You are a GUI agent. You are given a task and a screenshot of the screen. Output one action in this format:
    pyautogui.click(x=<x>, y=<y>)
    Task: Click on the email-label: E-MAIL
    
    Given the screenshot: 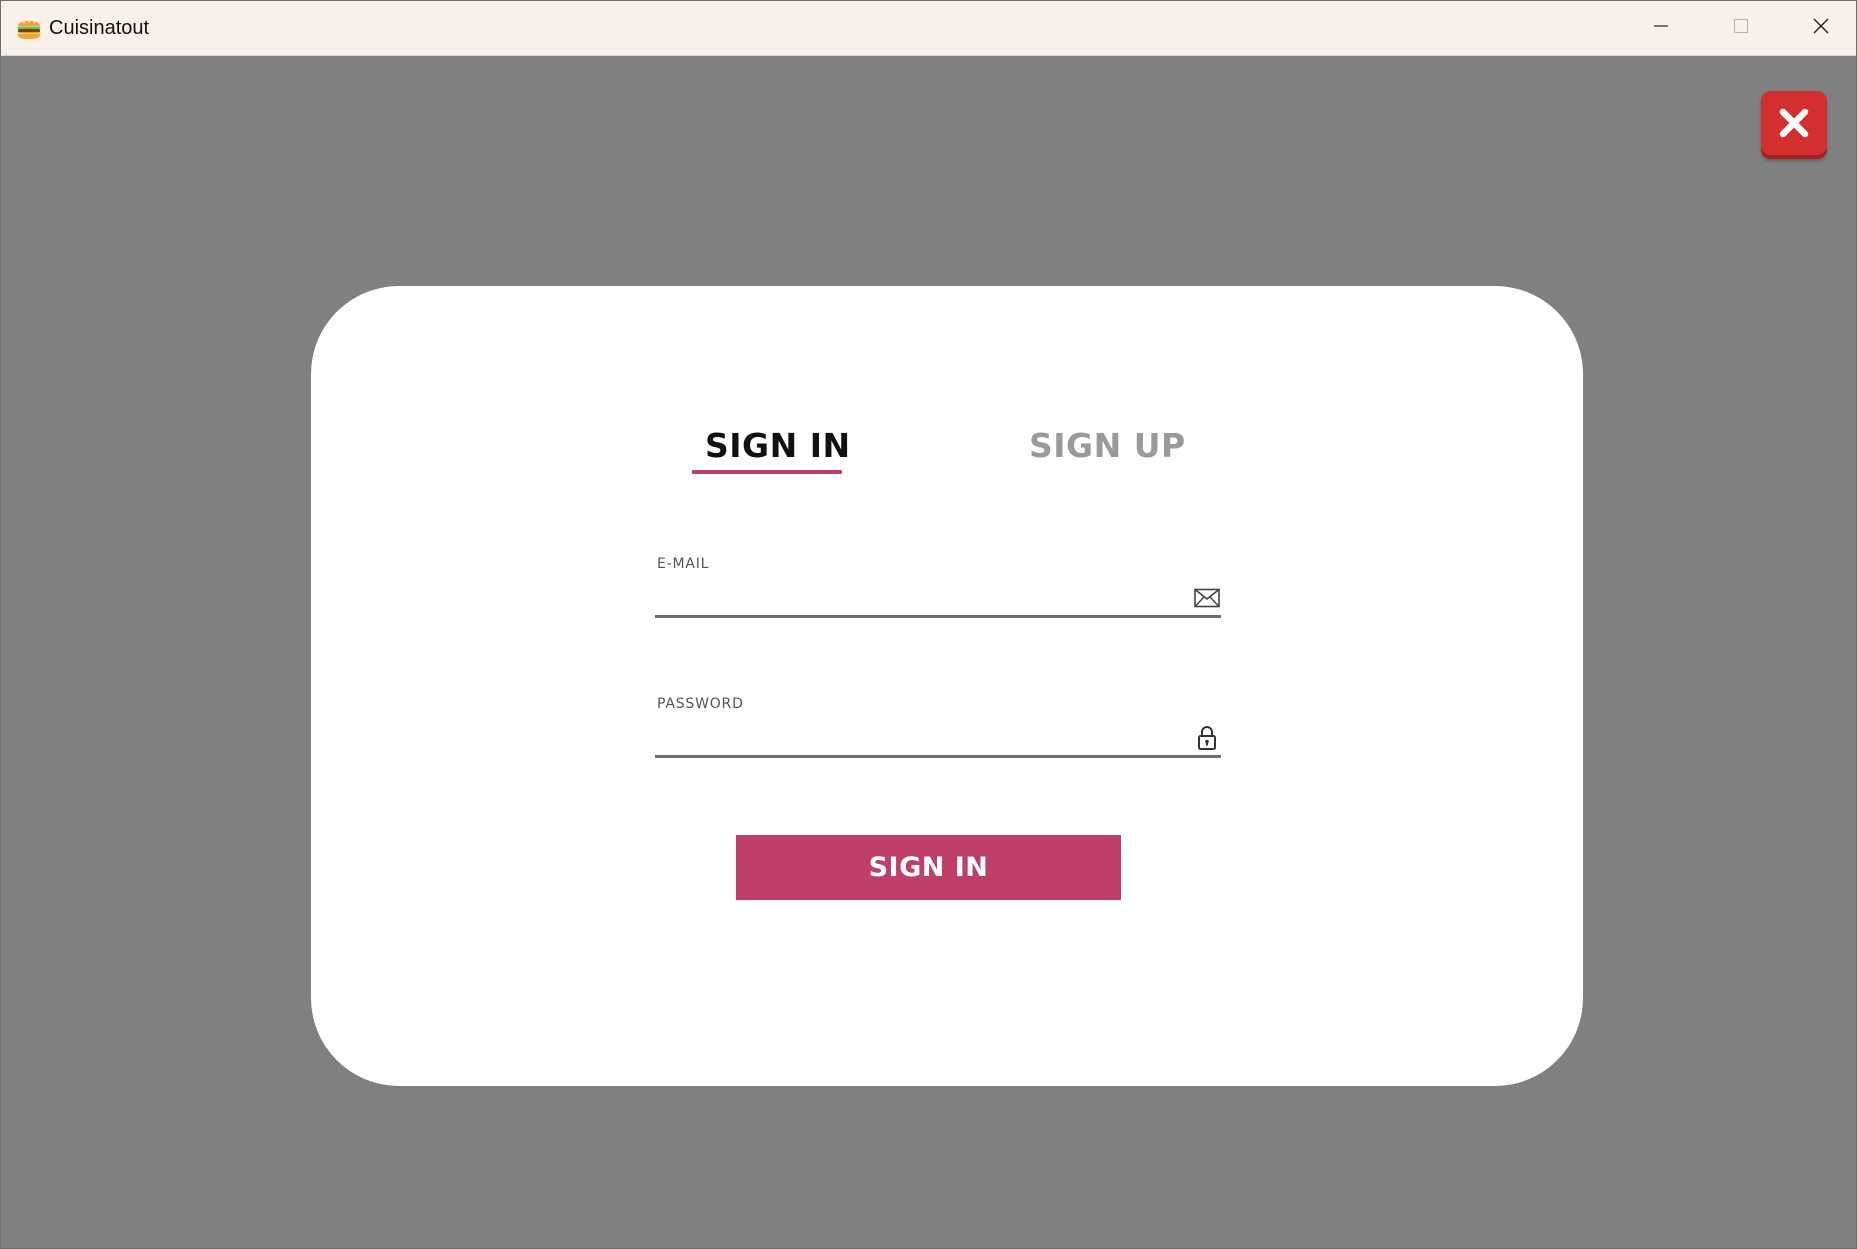 What is the action you would take?
    pyautogui.click(x=683, y=564)
    